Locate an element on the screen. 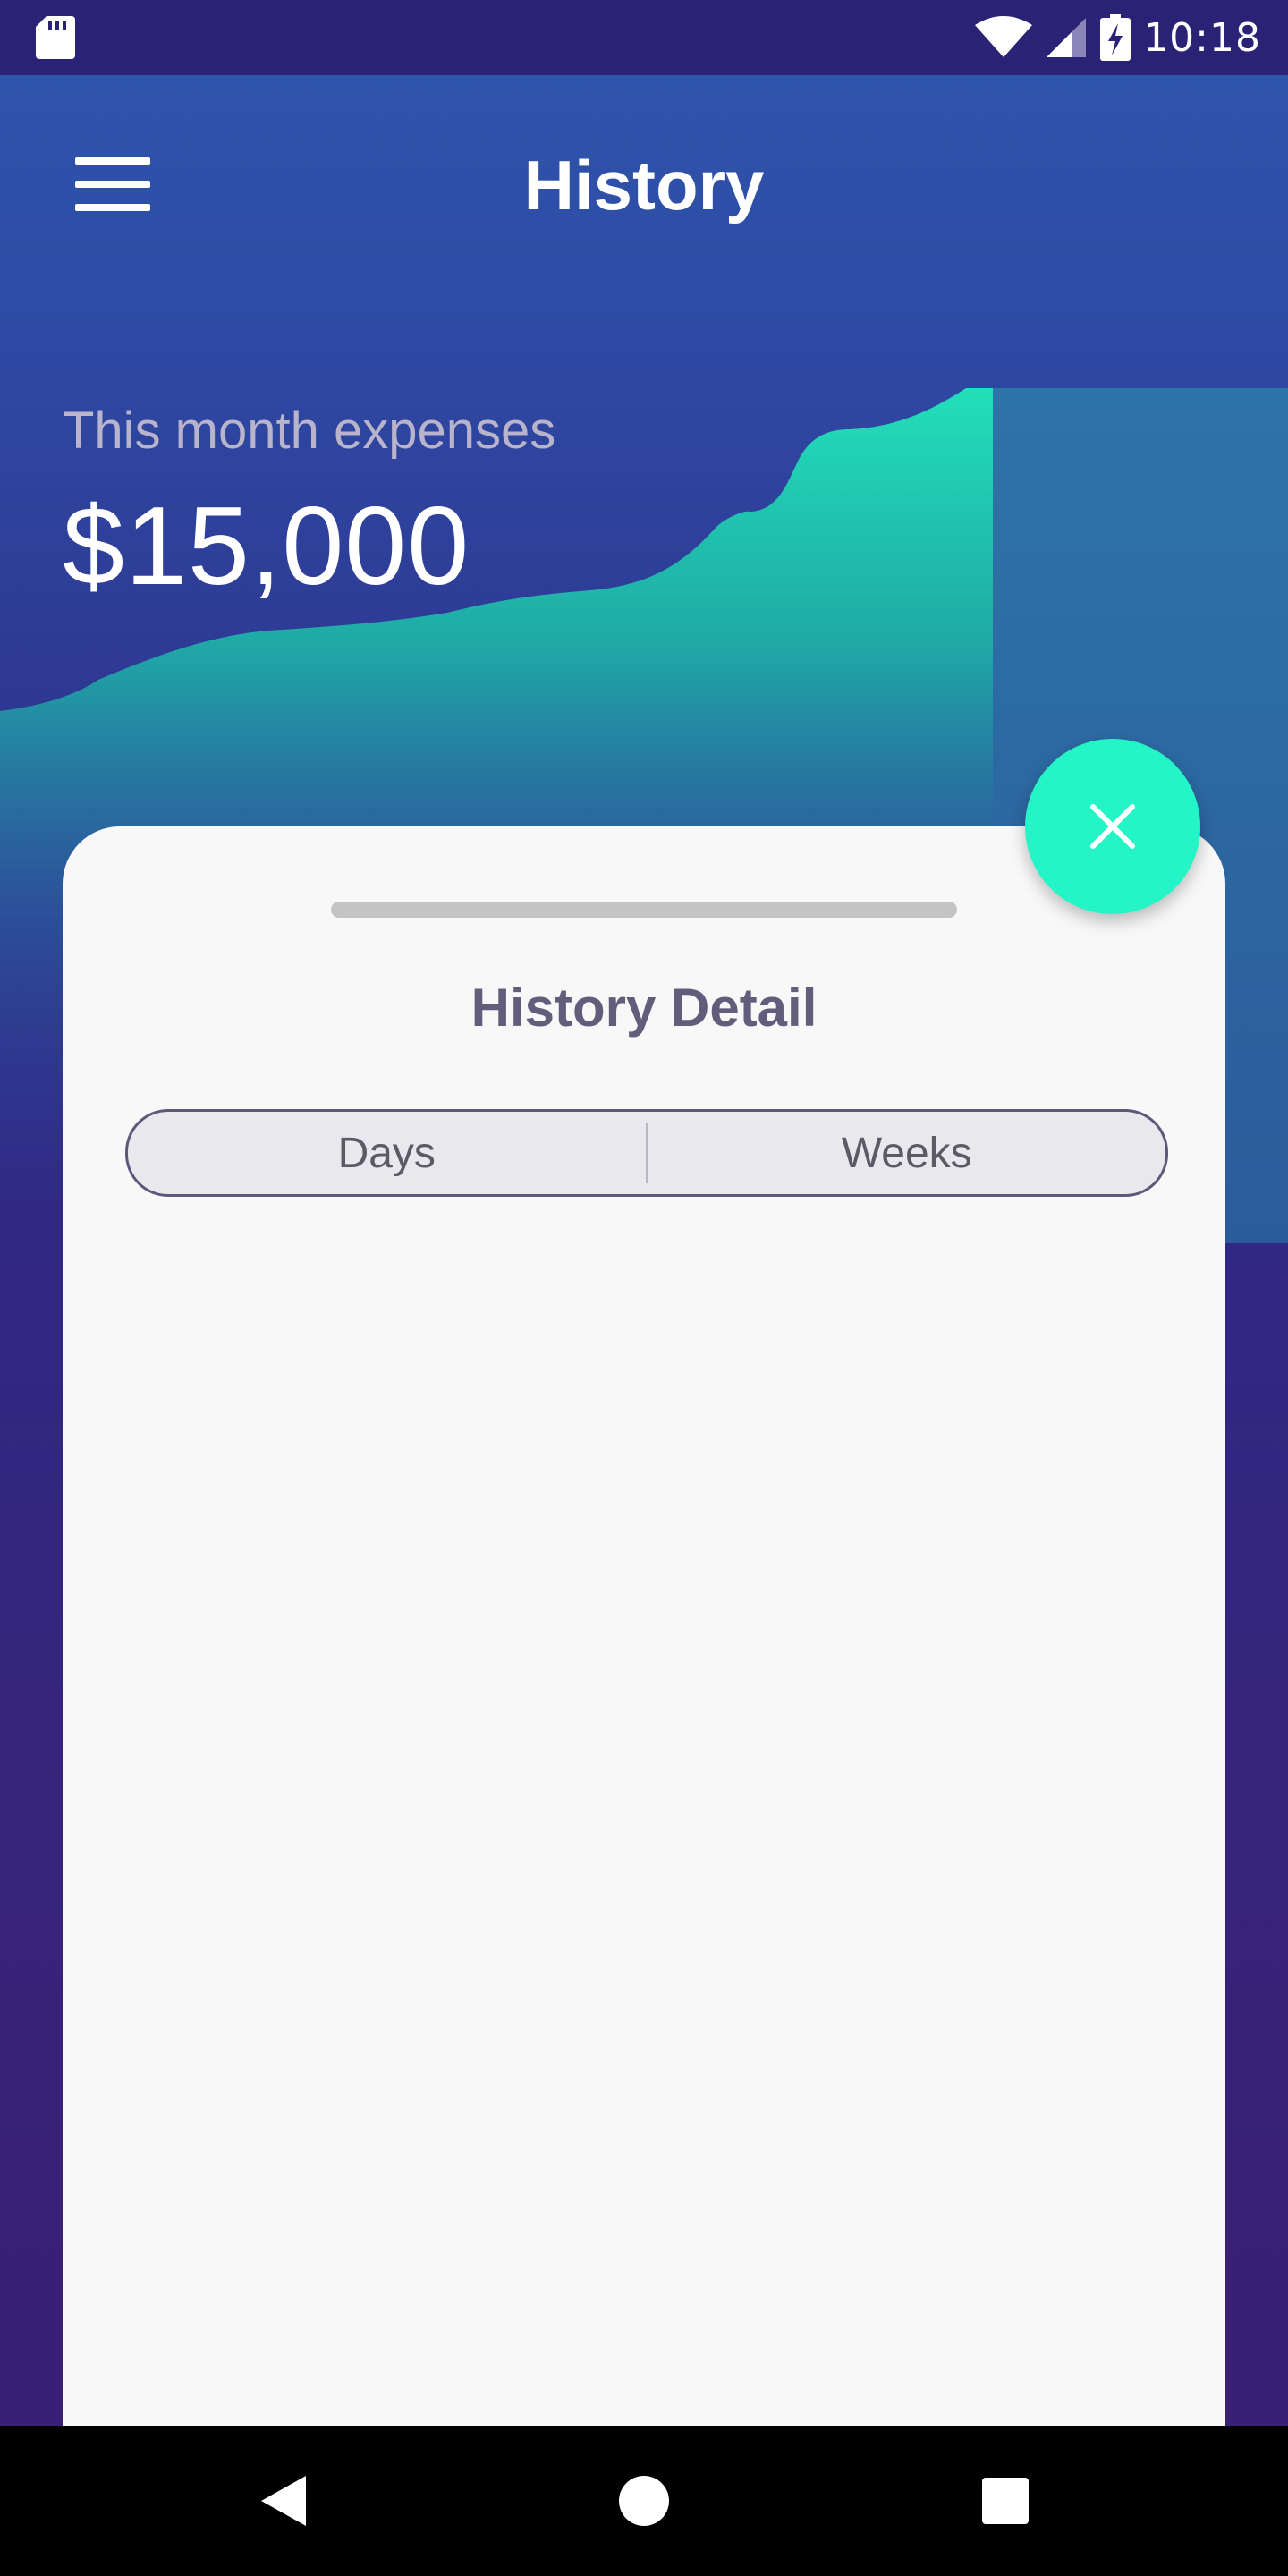 The width and height of the screenshot is (1288, 2576). period-segmented-control: Days Weeks is located at coordinates (646, 1153).